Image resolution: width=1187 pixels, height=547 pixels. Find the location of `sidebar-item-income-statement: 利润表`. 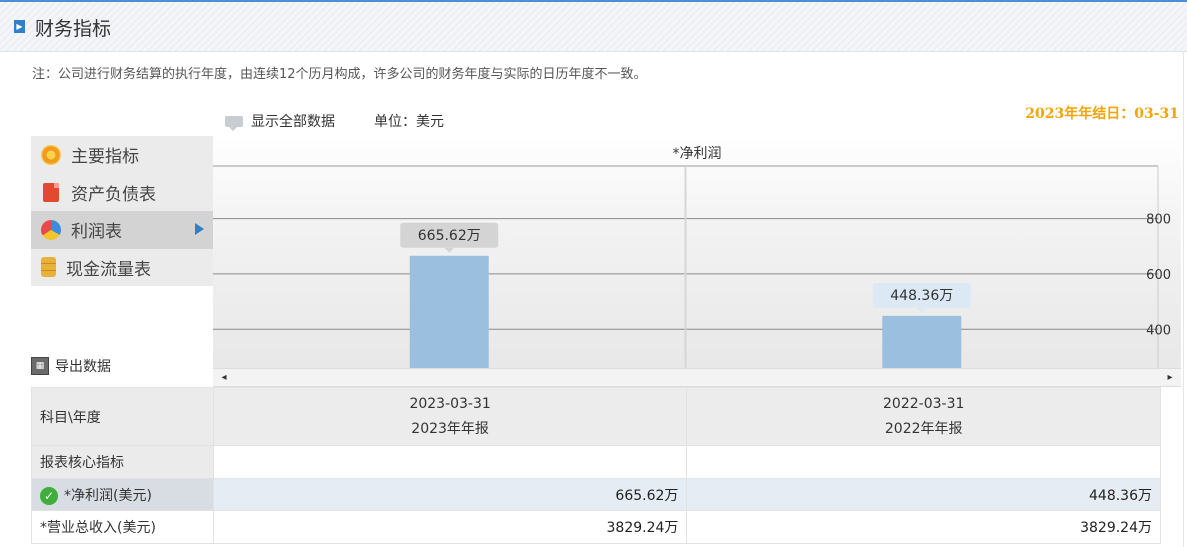

sidebar-item-income-statement: 利润表 is located at coordinates (122, 230).